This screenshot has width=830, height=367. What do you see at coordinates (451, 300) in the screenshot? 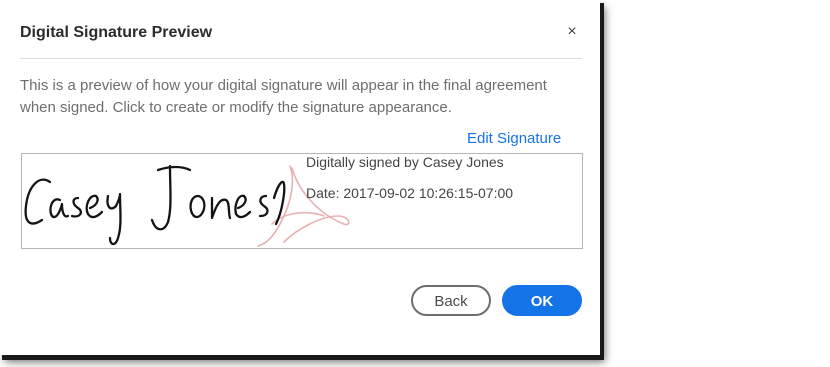
I see `back-button: Back` at bounding box center [451, 300].